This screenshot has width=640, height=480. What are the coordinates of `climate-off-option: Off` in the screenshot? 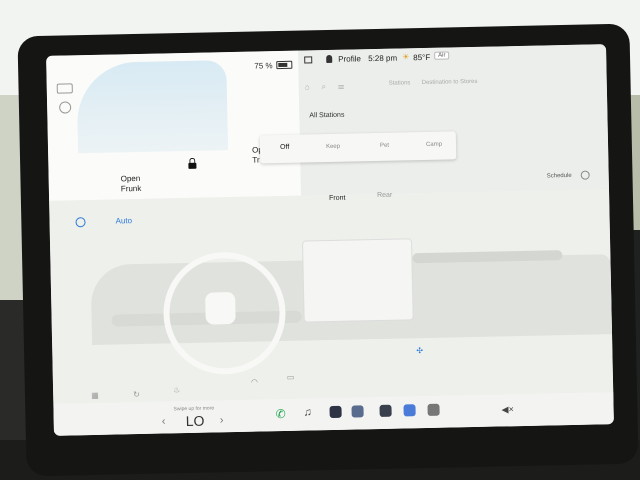 It's located at (284, 147).